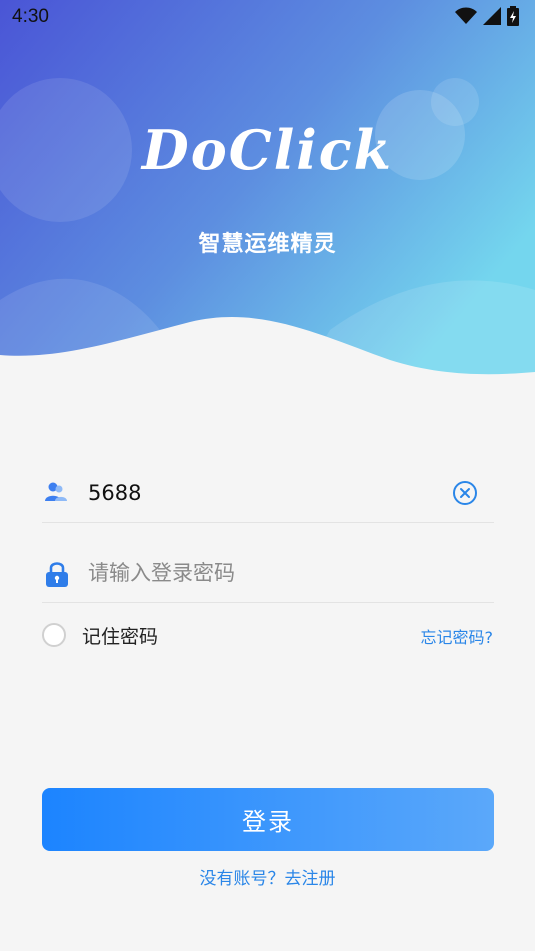 This screenshot has height=951, width=535. I want to click on app-subtitle: 智慧运维精灵, so click(267, 244).